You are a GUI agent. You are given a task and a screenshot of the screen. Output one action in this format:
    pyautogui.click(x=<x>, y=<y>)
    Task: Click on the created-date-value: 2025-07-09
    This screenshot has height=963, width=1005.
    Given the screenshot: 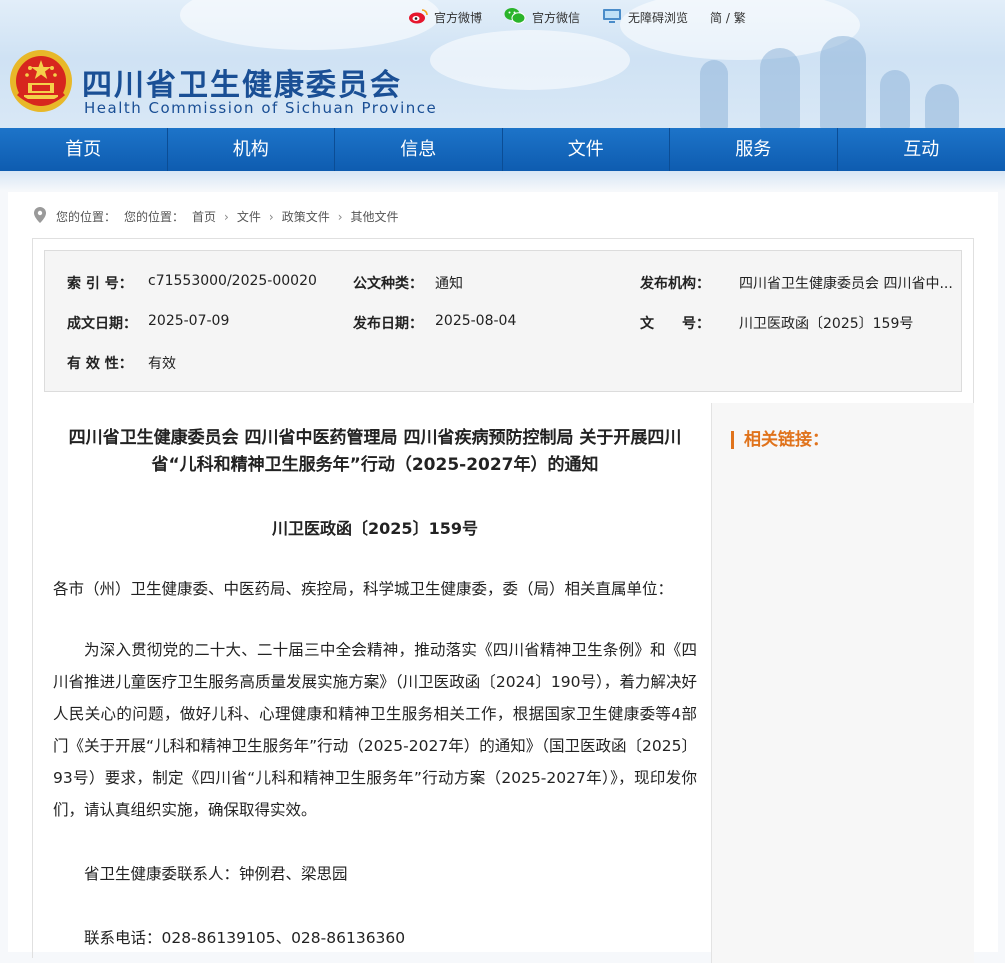 What is the action you would take?
    pyautogui.click(x=188, y=321)
    